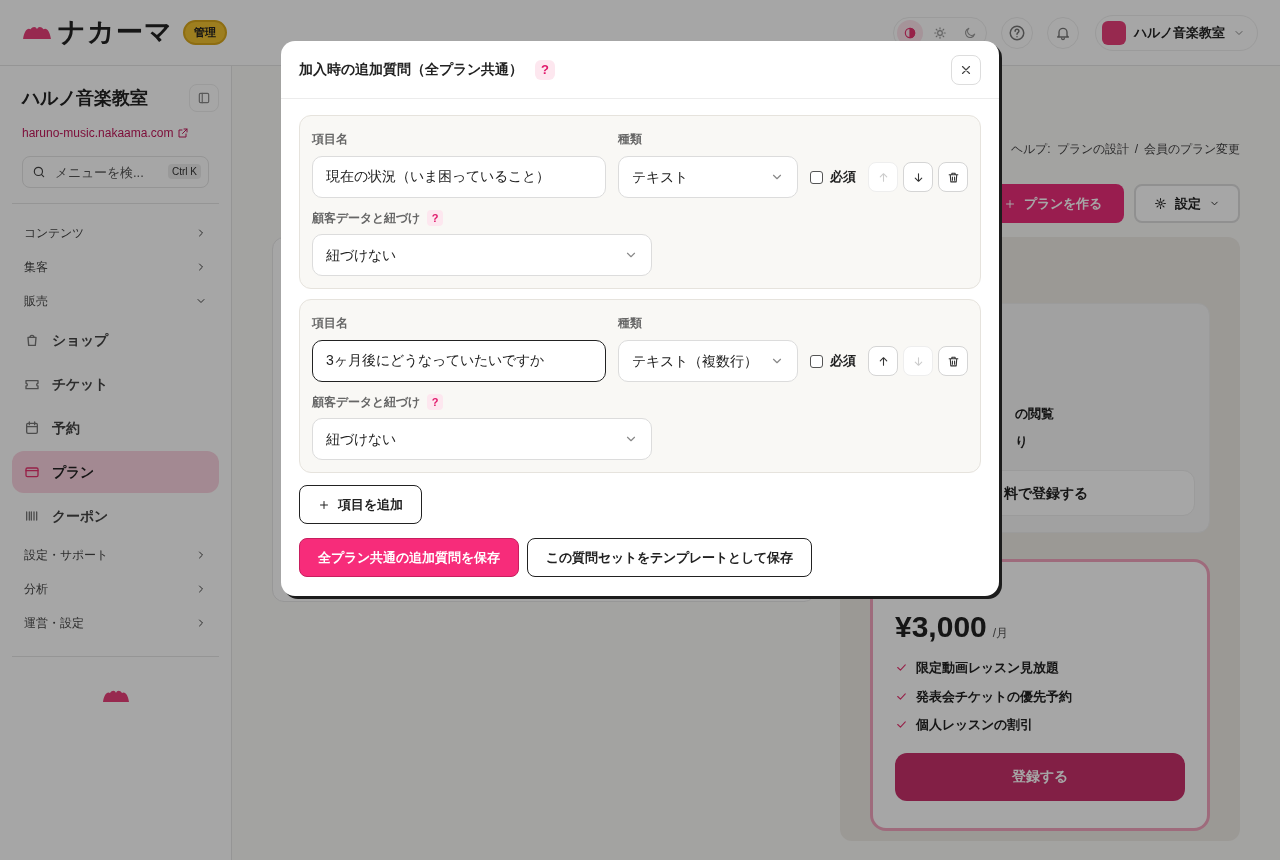  What do you see at coordinates (669, 557) in the screenshot?
I see `save-template-button: この質問セットをテンプレートとして保存` at bounding box center [669, 557].